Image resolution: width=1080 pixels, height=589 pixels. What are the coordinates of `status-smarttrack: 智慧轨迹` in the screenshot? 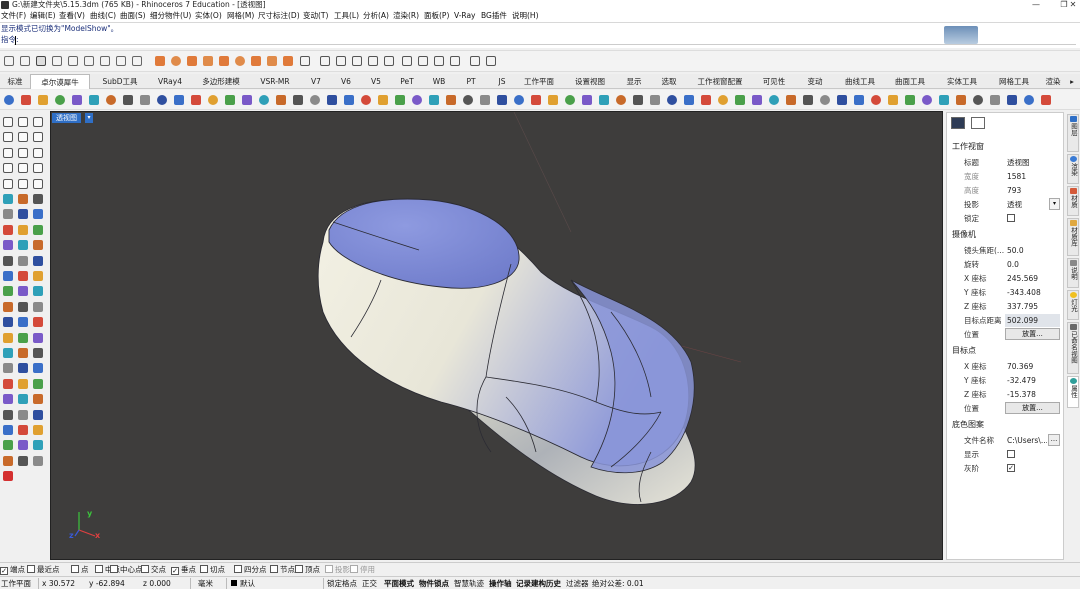 It's located at (469, 583).